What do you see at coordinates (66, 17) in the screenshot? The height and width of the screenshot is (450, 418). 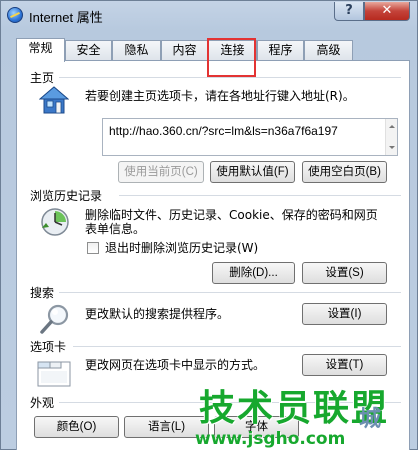 I see `window-title: Internet 属性` at bounding box center [66, 17].